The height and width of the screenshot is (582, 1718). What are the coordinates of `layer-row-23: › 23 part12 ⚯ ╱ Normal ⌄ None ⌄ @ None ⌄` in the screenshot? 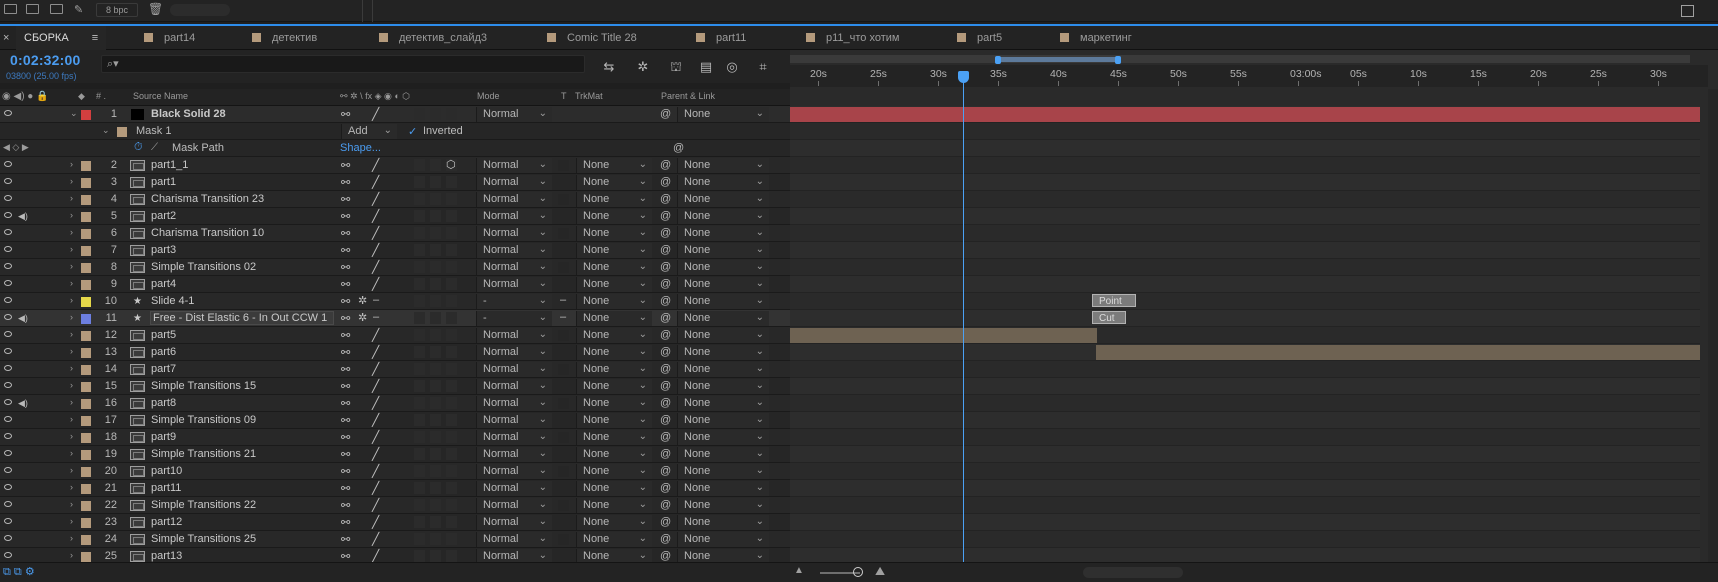 It's located at (395, 522).